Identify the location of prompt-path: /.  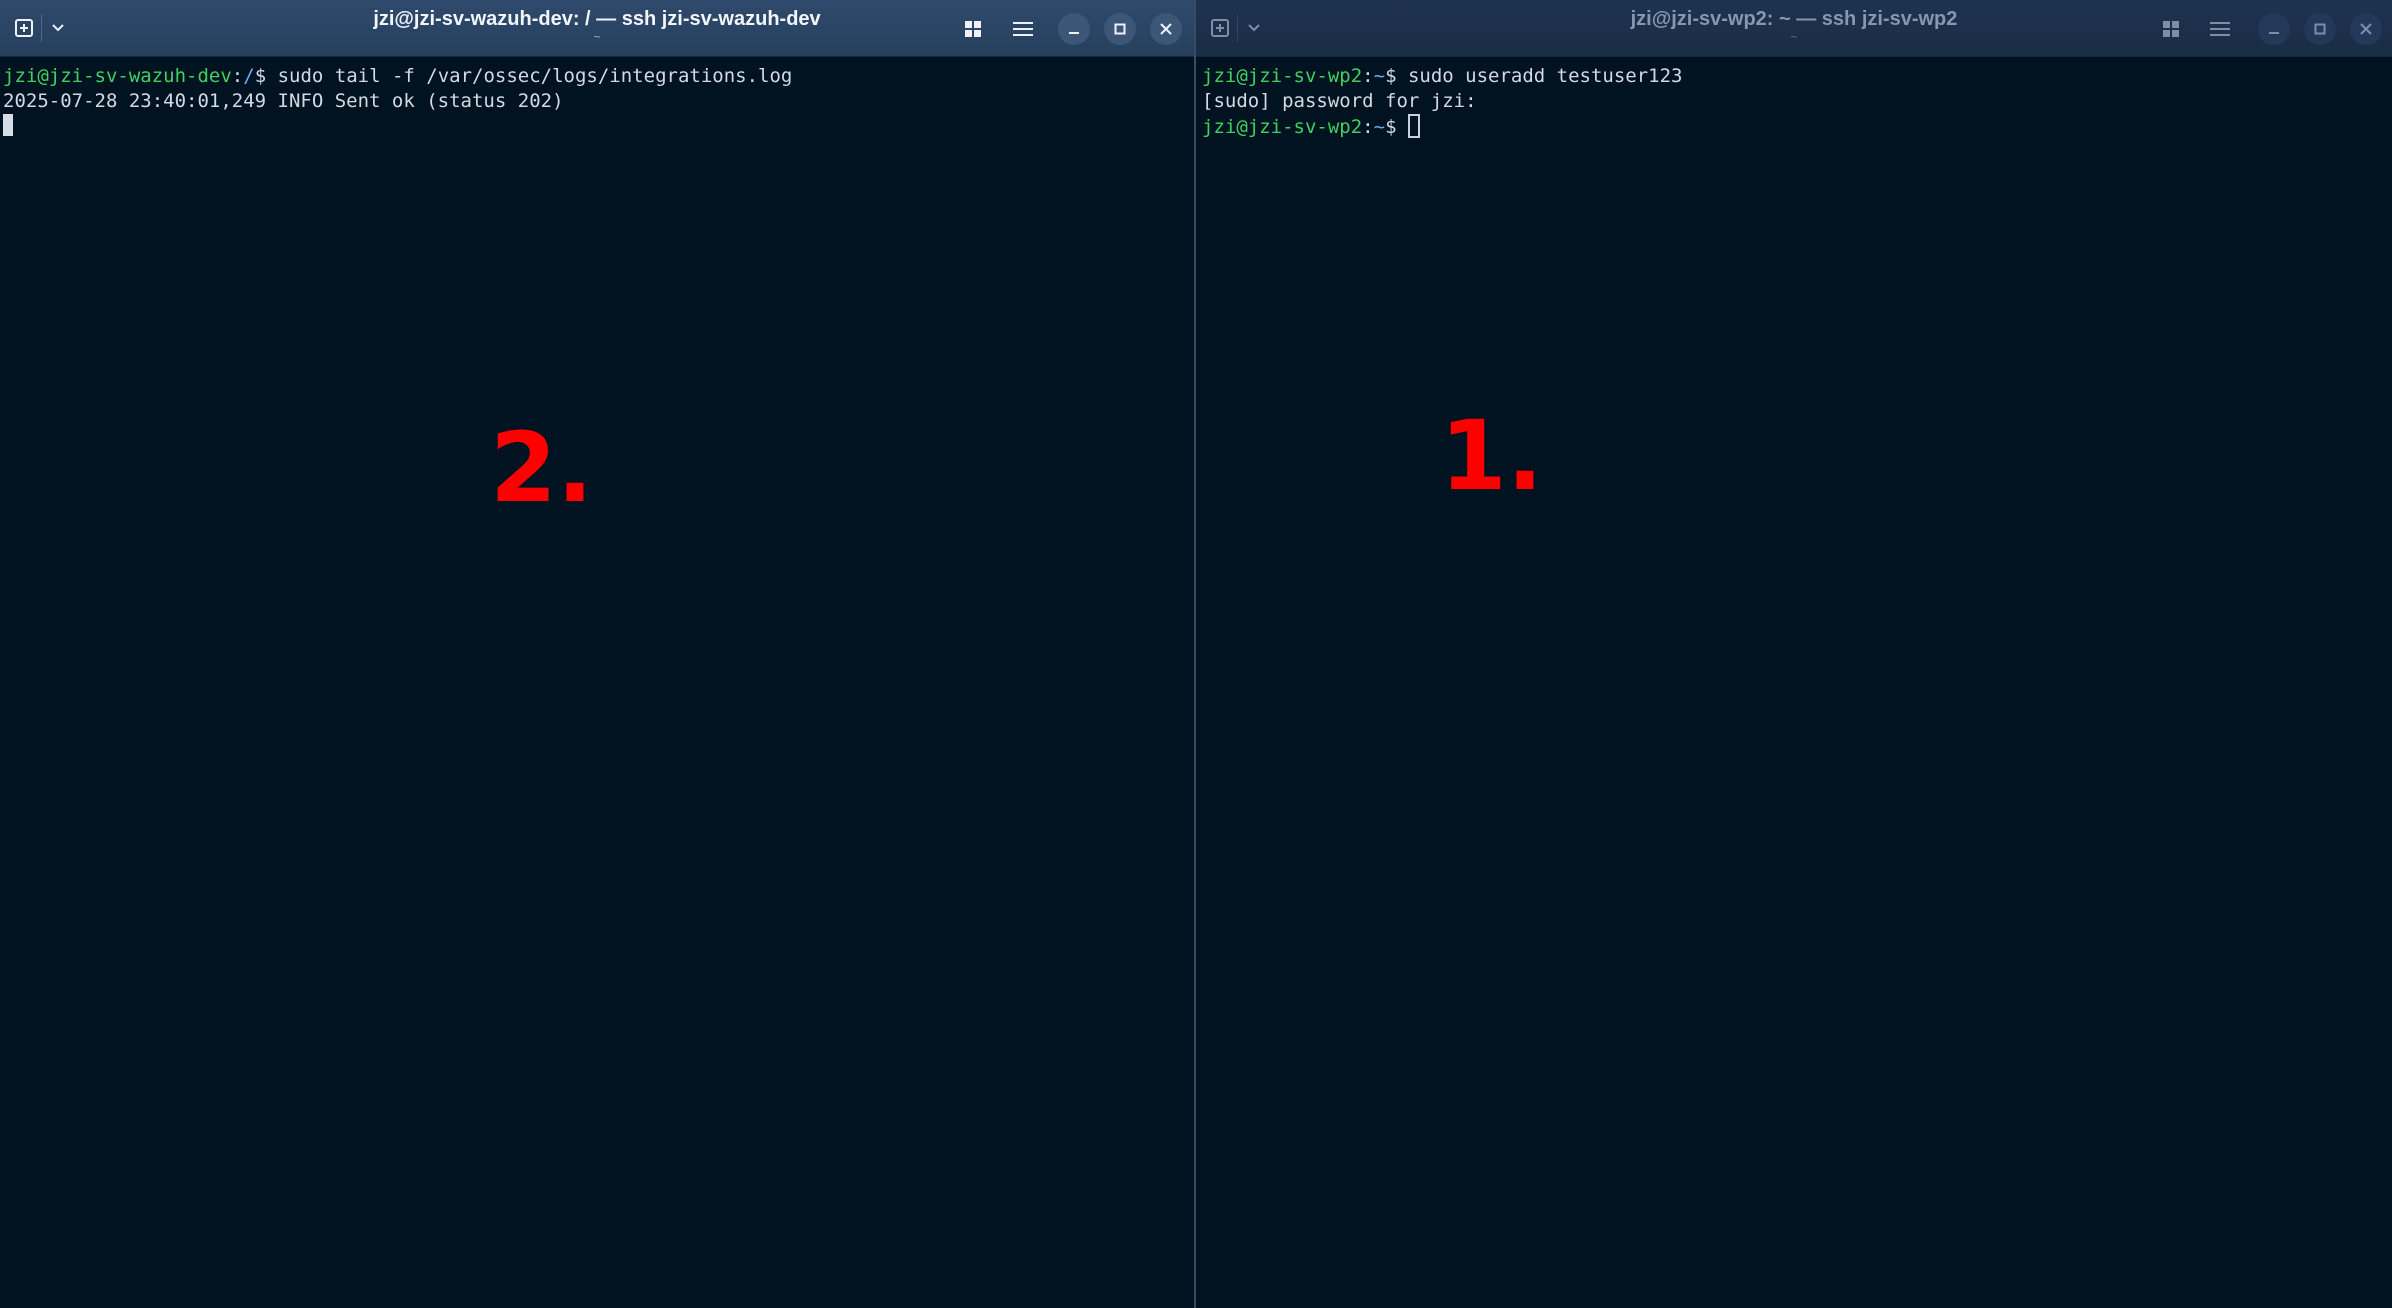
(249, 76).